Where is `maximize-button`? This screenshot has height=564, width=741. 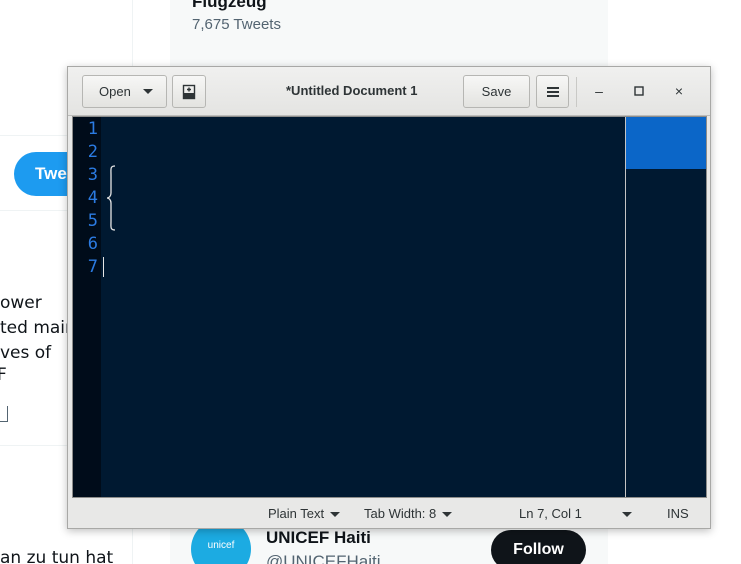
maximize-button is located at coordinates (639, 91).